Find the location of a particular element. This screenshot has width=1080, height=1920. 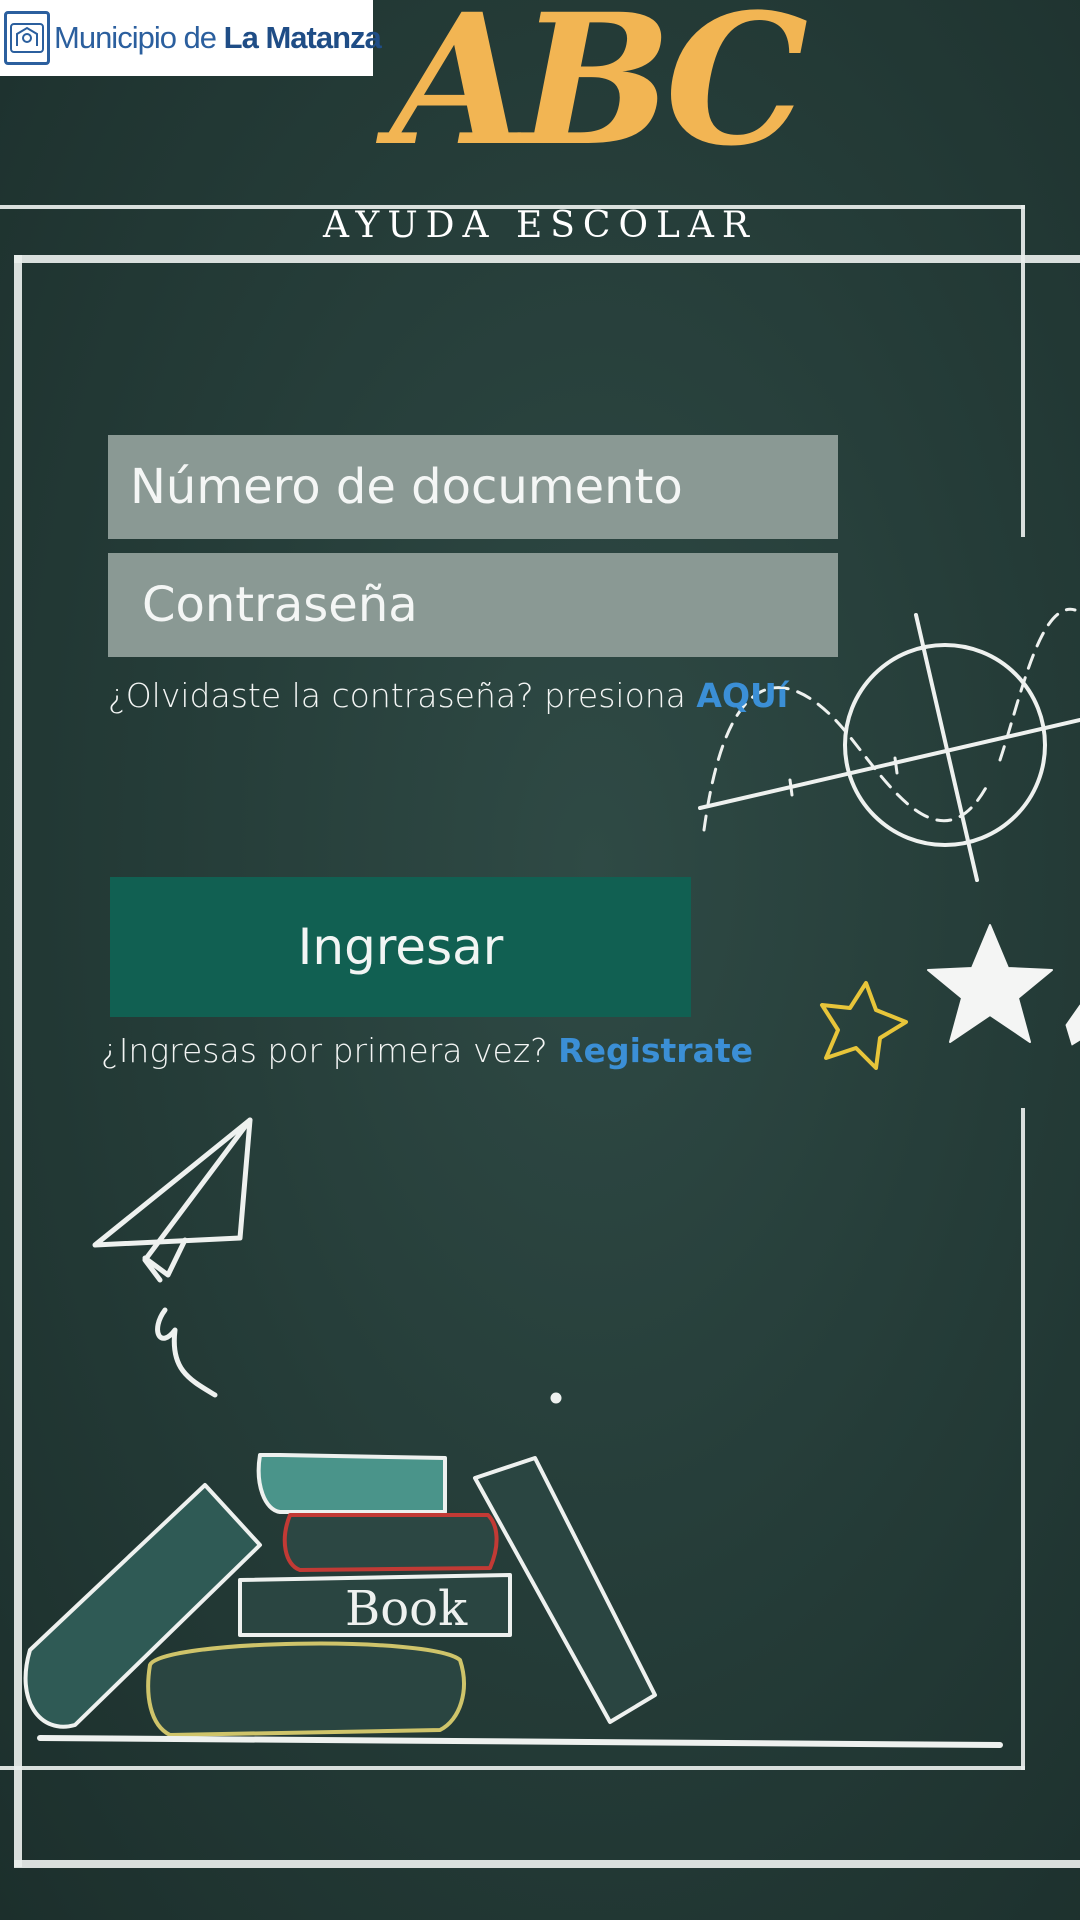

chalk-frame-bottom-inner is located at coordinates (547, 1864).